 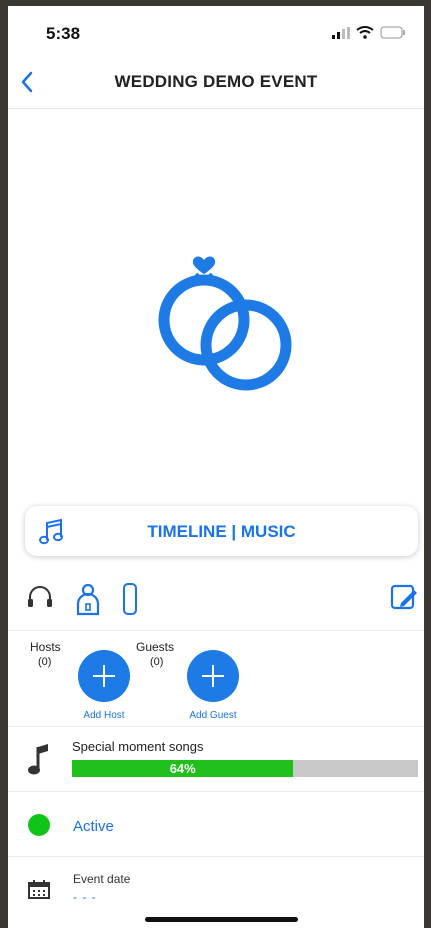 What do you see at coordinates (216, 604) in the screenshot?
I see `action-icon-row` at bounding box center [216, 604].